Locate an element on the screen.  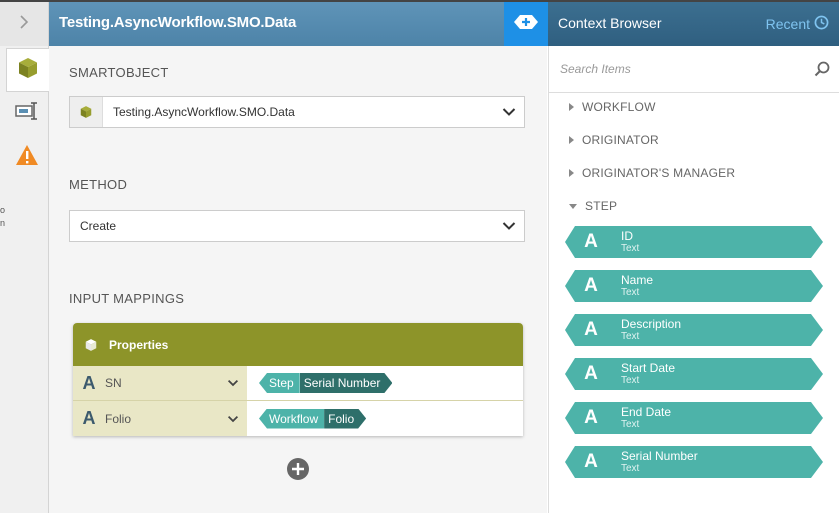
tree-item-originator: ORIGINATOR is located at coordinates (614, 140).